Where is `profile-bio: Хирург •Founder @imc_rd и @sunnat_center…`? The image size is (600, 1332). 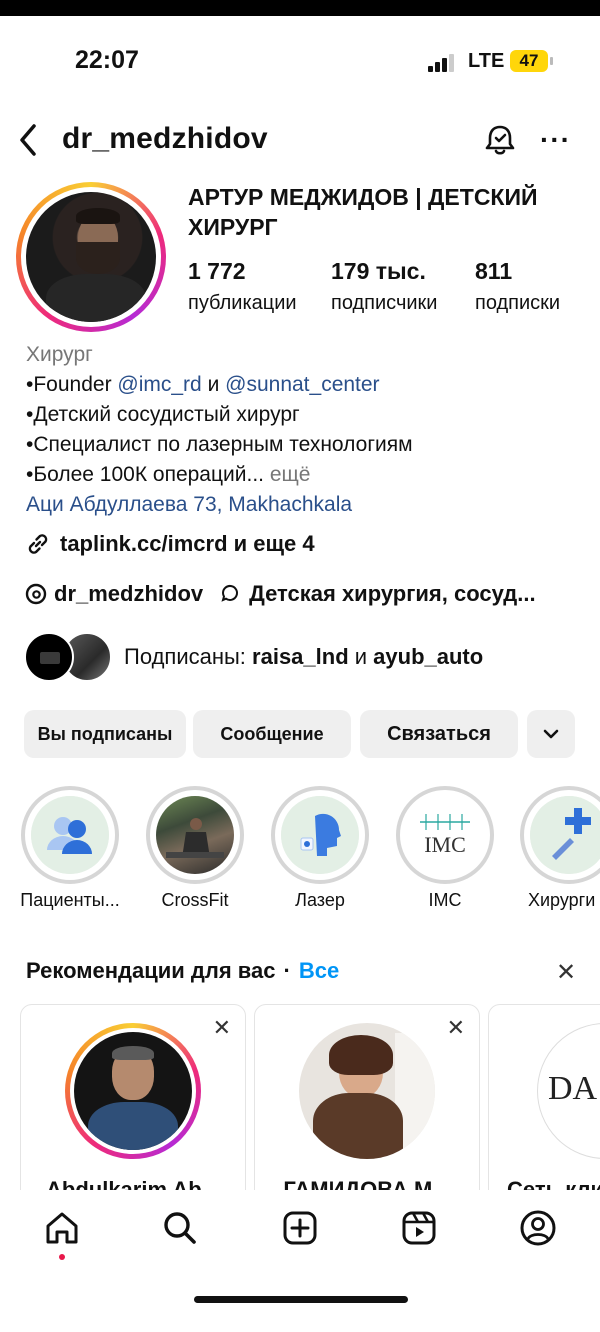
profile-bio: Хирург •Founder @imc_rd и @sunnat_center… is located at coordinates (306, 430).